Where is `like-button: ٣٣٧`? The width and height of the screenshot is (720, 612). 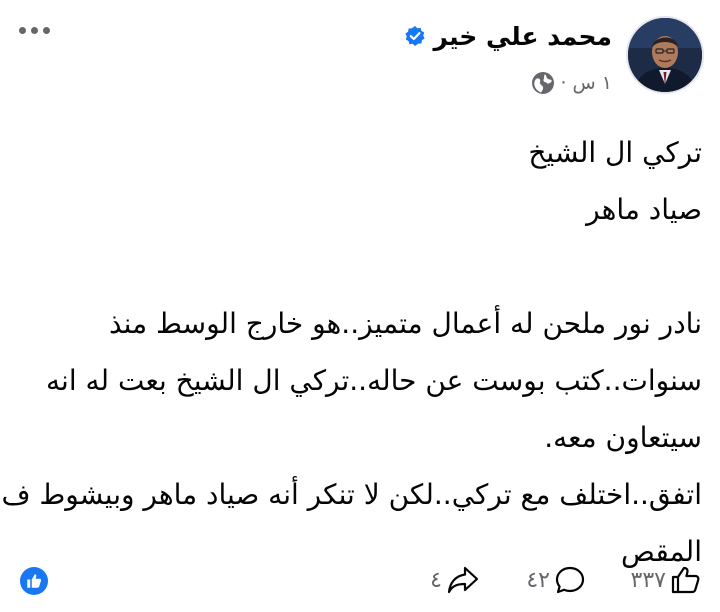 like-button: ٣٣٧ is located at coordinates (666, 580).